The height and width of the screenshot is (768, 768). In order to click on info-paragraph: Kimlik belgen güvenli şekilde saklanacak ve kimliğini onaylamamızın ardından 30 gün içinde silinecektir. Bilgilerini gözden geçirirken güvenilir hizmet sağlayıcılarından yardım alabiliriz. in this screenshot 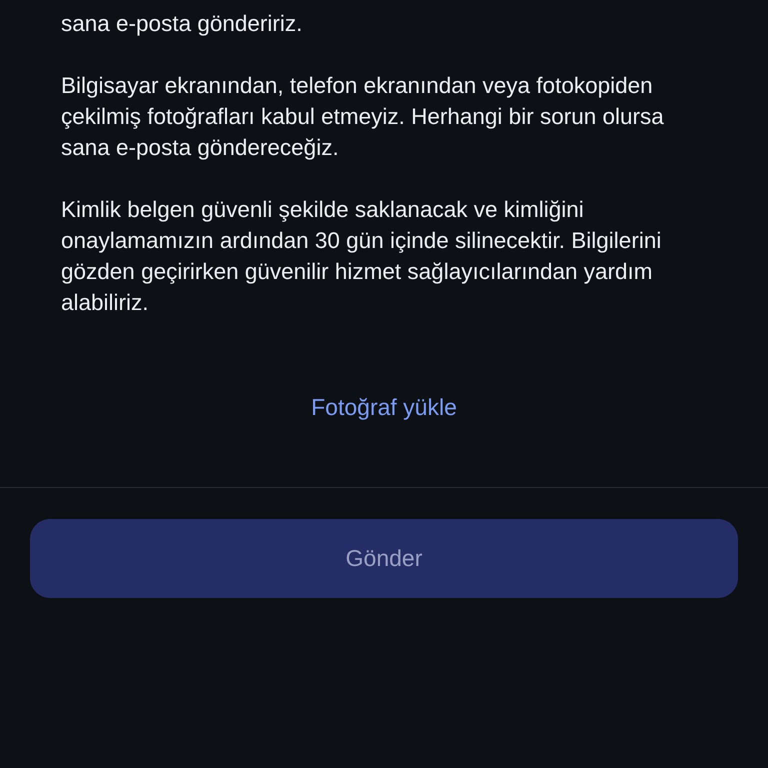, I will do `click(361, 256)`.